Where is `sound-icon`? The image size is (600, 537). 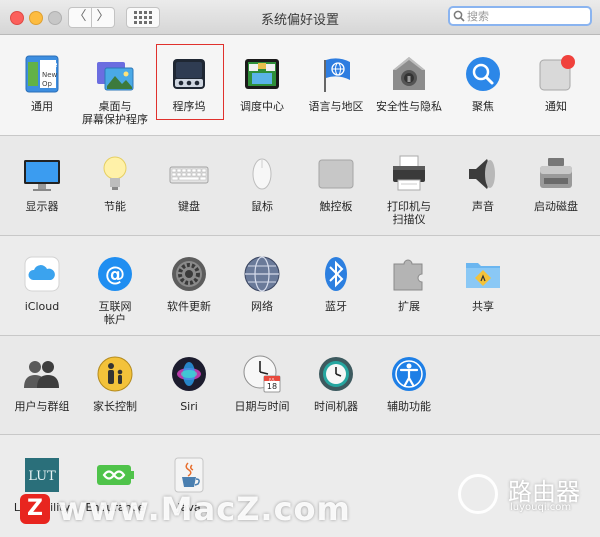 sound-icon is located at coordinates (483, 174).